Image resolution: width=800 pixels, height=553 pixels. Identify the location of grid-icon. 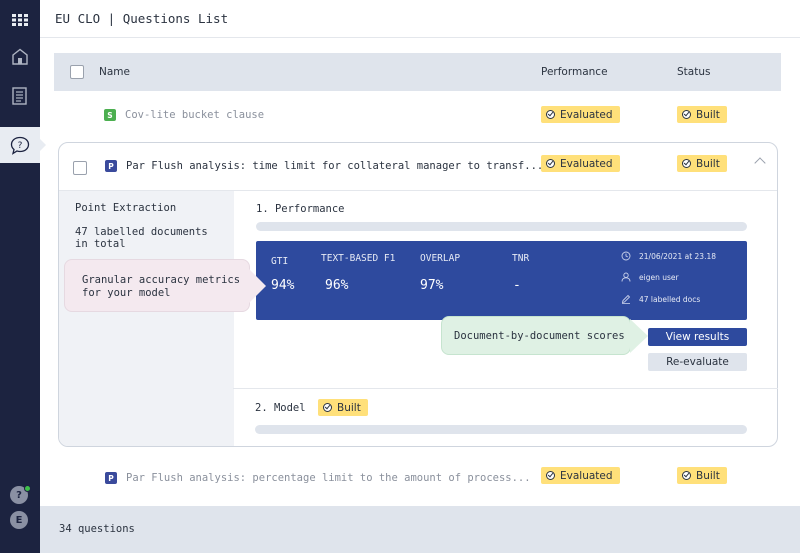
(20, 20).